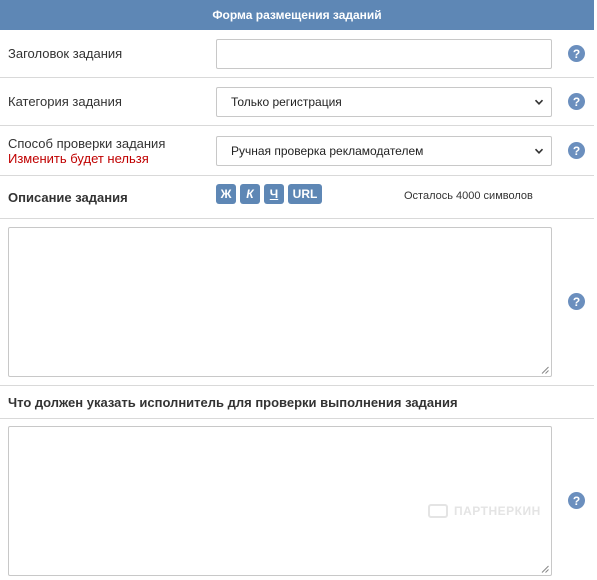 The image size is (597, 580). I want to click on task-title-input, so click(384, 54).